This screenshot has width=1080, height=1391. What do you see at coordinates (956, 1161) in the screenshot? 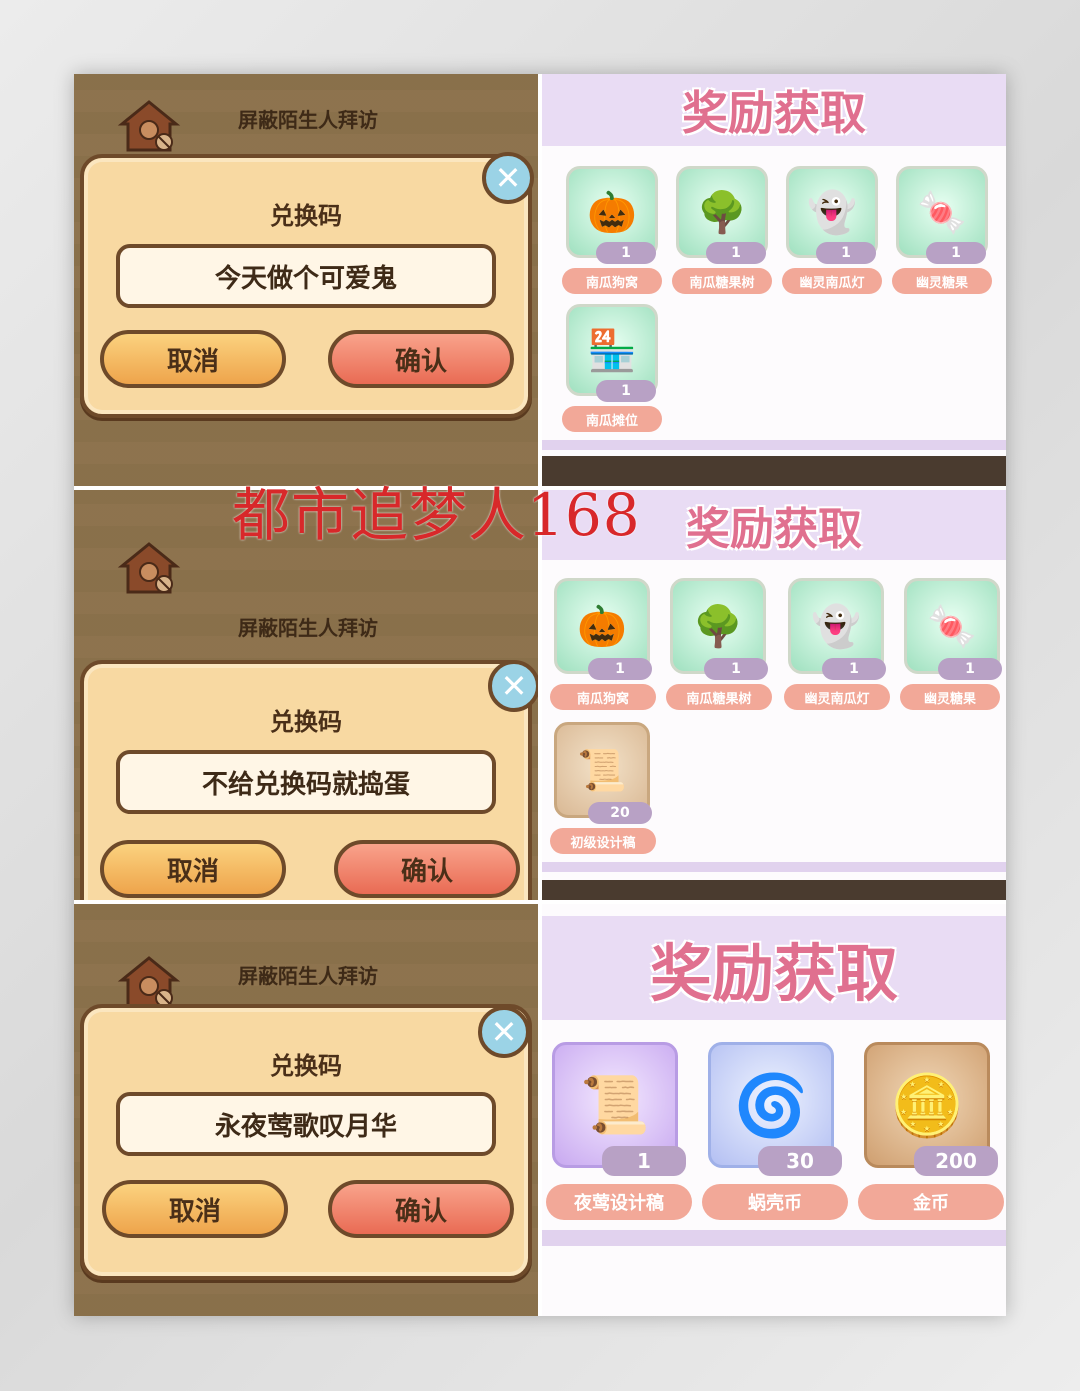
I see `item-count: 200` at bounding box center [956, 1161].